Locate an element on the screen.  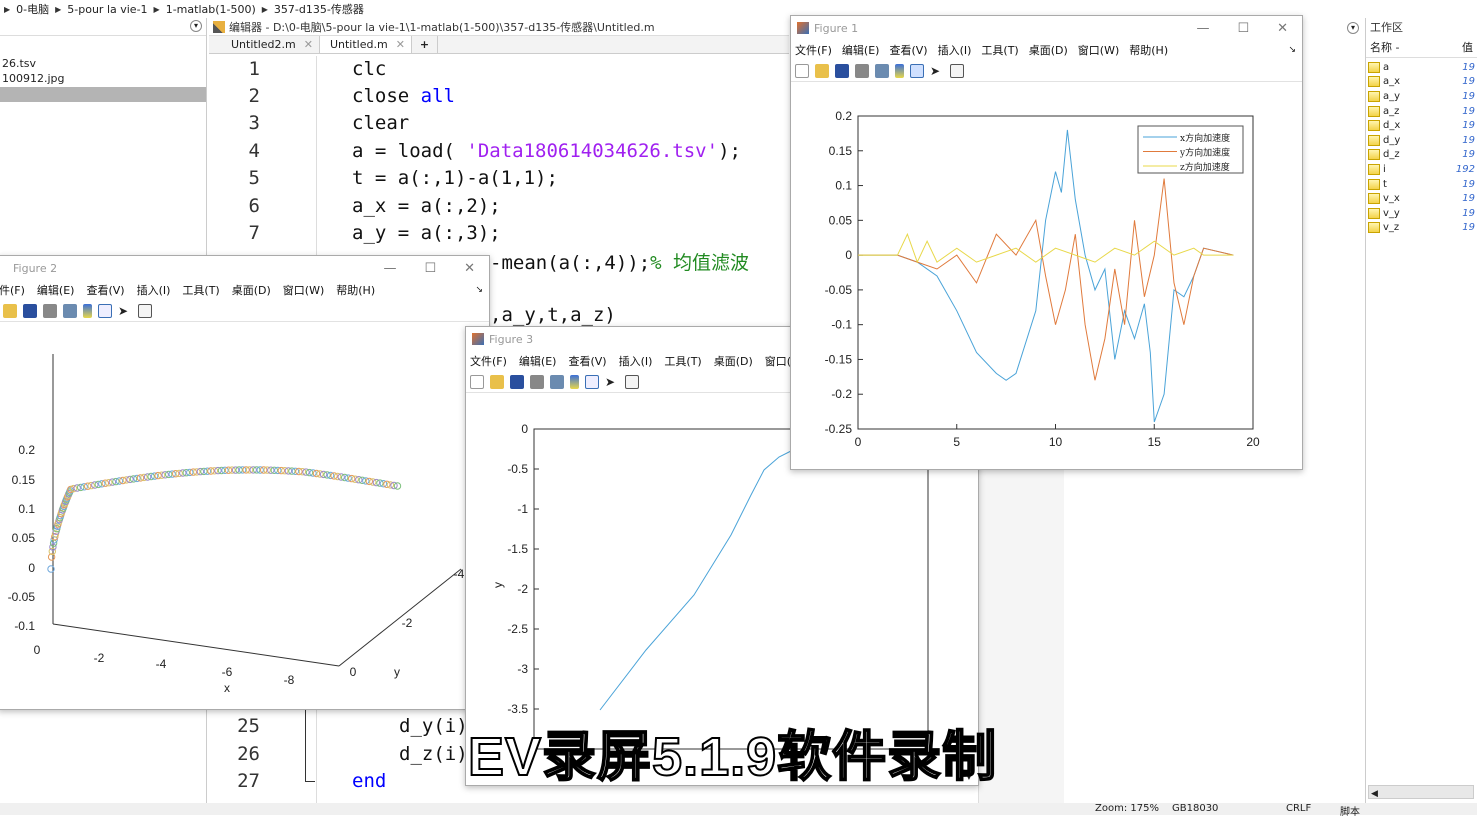
breadcrumb-item-4: 357-d135-传感器 is located at coordinates (319, 9).